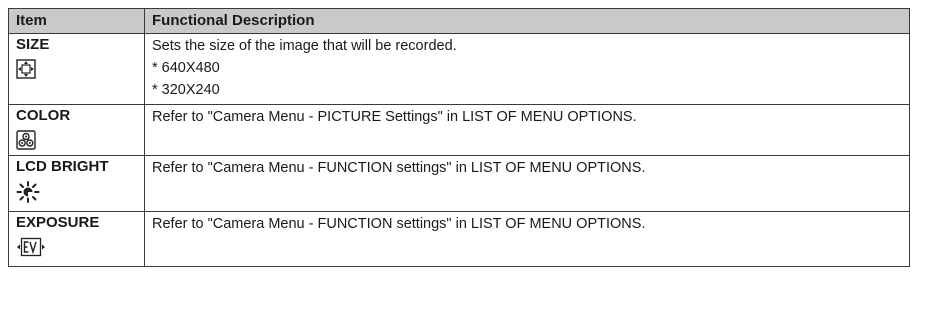 This screenshot has width=951, height=317. What do you see at coordinates (80, 70) in the screenshot?
I see `size-icon` at bounding box center [80, 70].